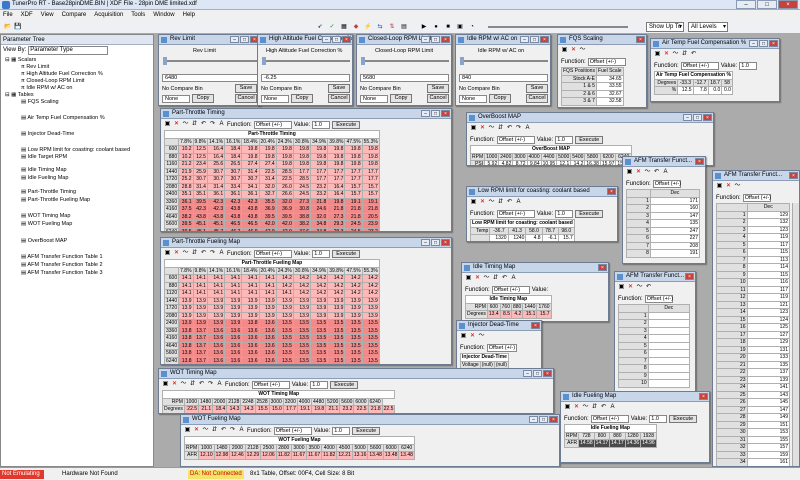 The image size is (800, 480). Describe the element at coordinates (499, 237) in the screenshot. I see `table-cell: 1320` at that location.